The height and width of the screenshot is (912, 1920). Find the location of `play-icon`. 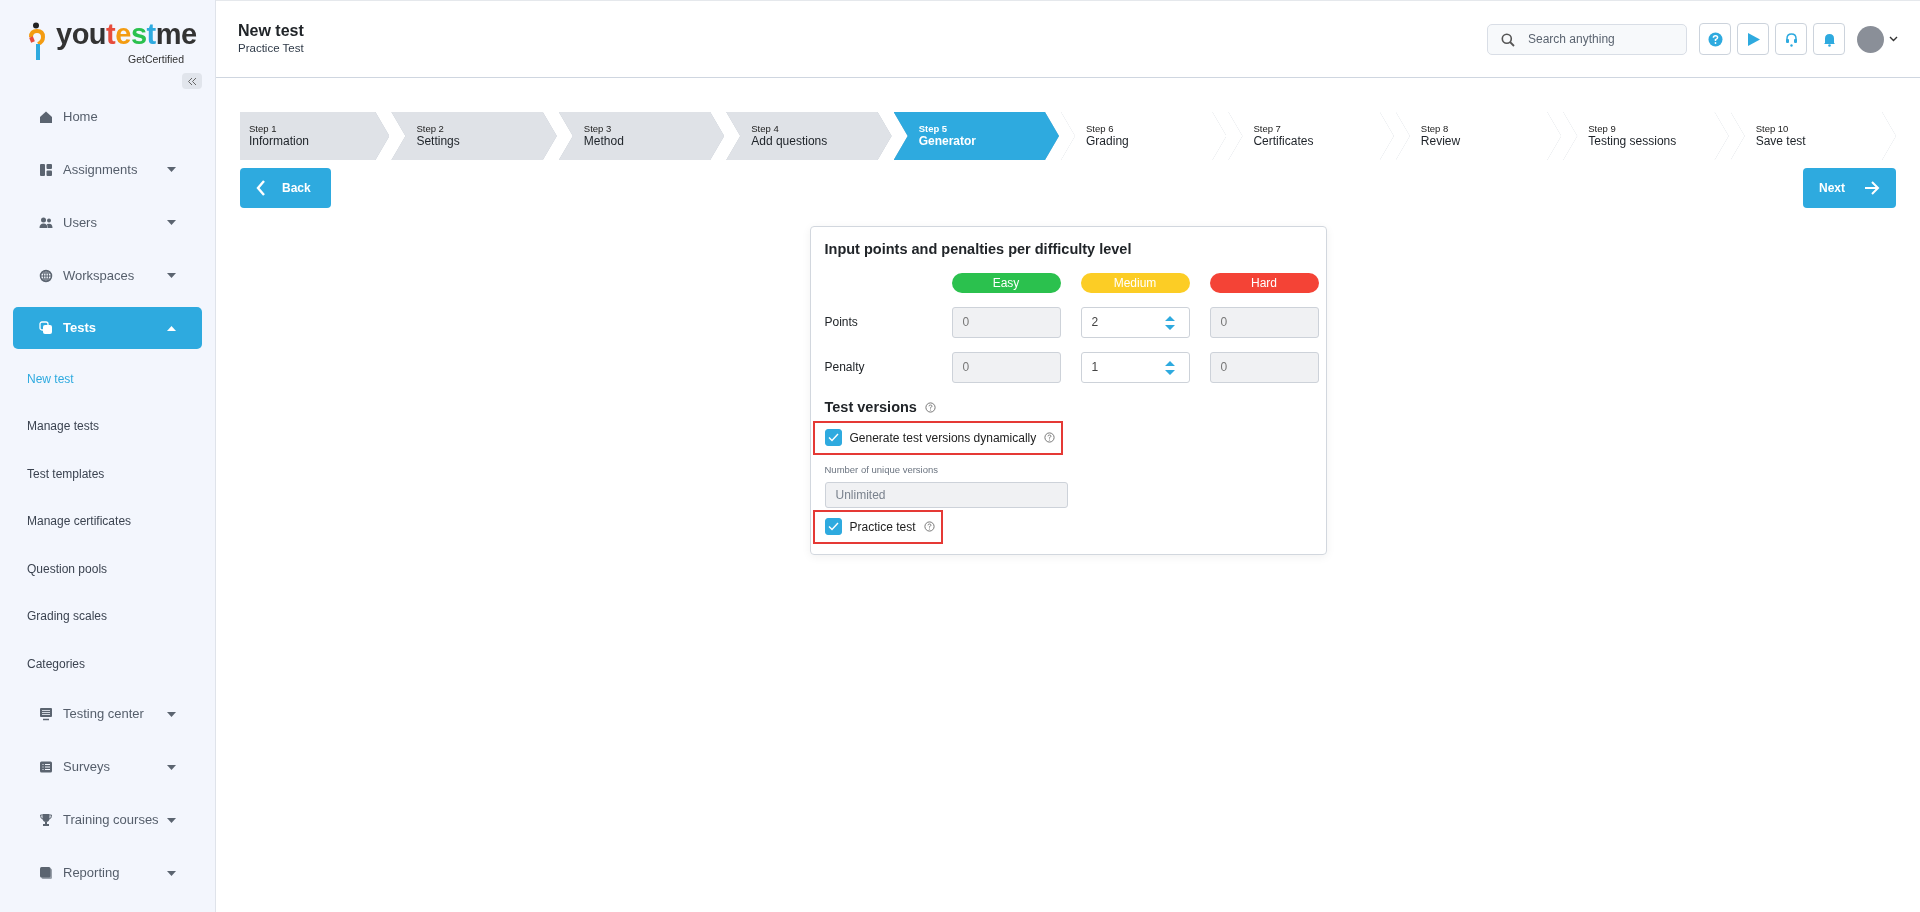

play-icon is located at coordinates (1753, 39).